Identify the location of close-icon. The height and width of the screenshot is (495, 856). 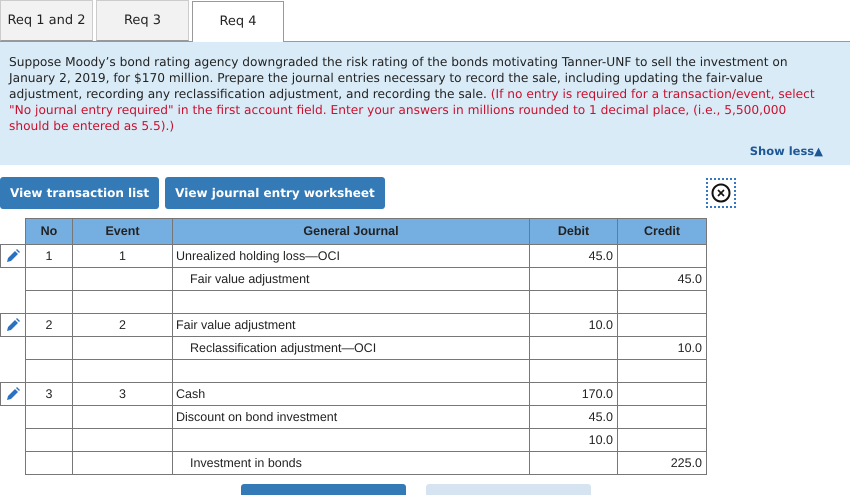
(721, 193).